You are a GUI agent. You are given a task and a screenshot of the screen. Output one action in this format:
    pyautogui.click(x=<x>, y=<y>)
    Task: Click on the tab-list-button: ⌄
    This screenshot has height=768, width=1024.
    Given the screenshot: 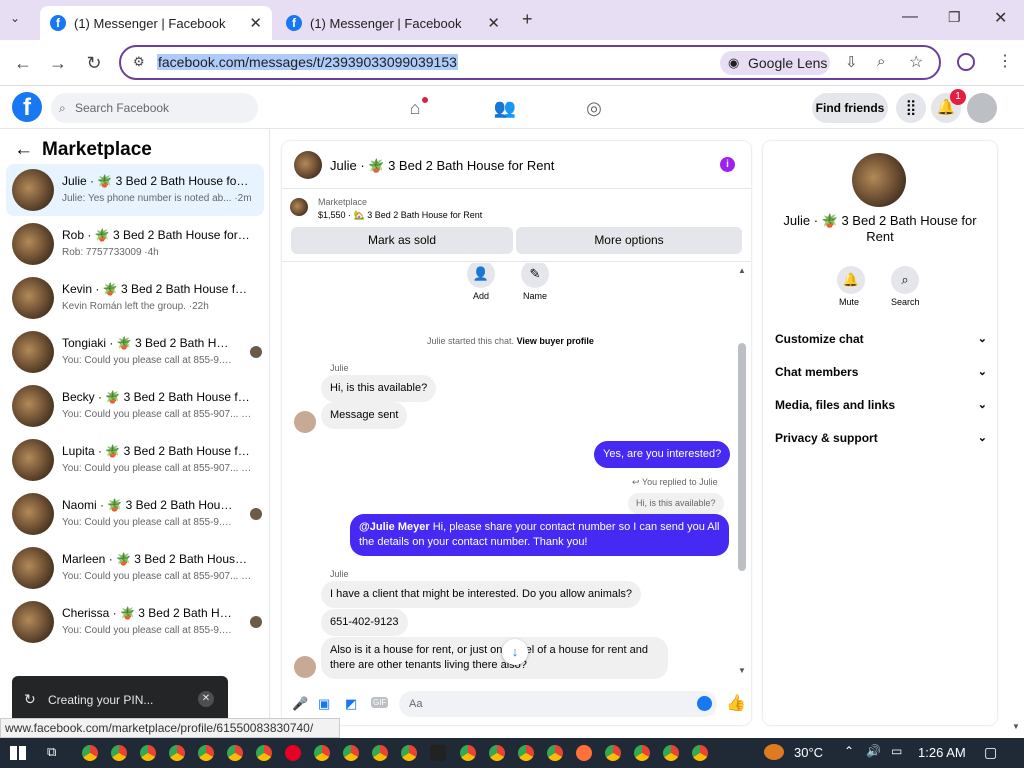 What is the action you would take?
    pyautogui.click(x=15, y=18)
    